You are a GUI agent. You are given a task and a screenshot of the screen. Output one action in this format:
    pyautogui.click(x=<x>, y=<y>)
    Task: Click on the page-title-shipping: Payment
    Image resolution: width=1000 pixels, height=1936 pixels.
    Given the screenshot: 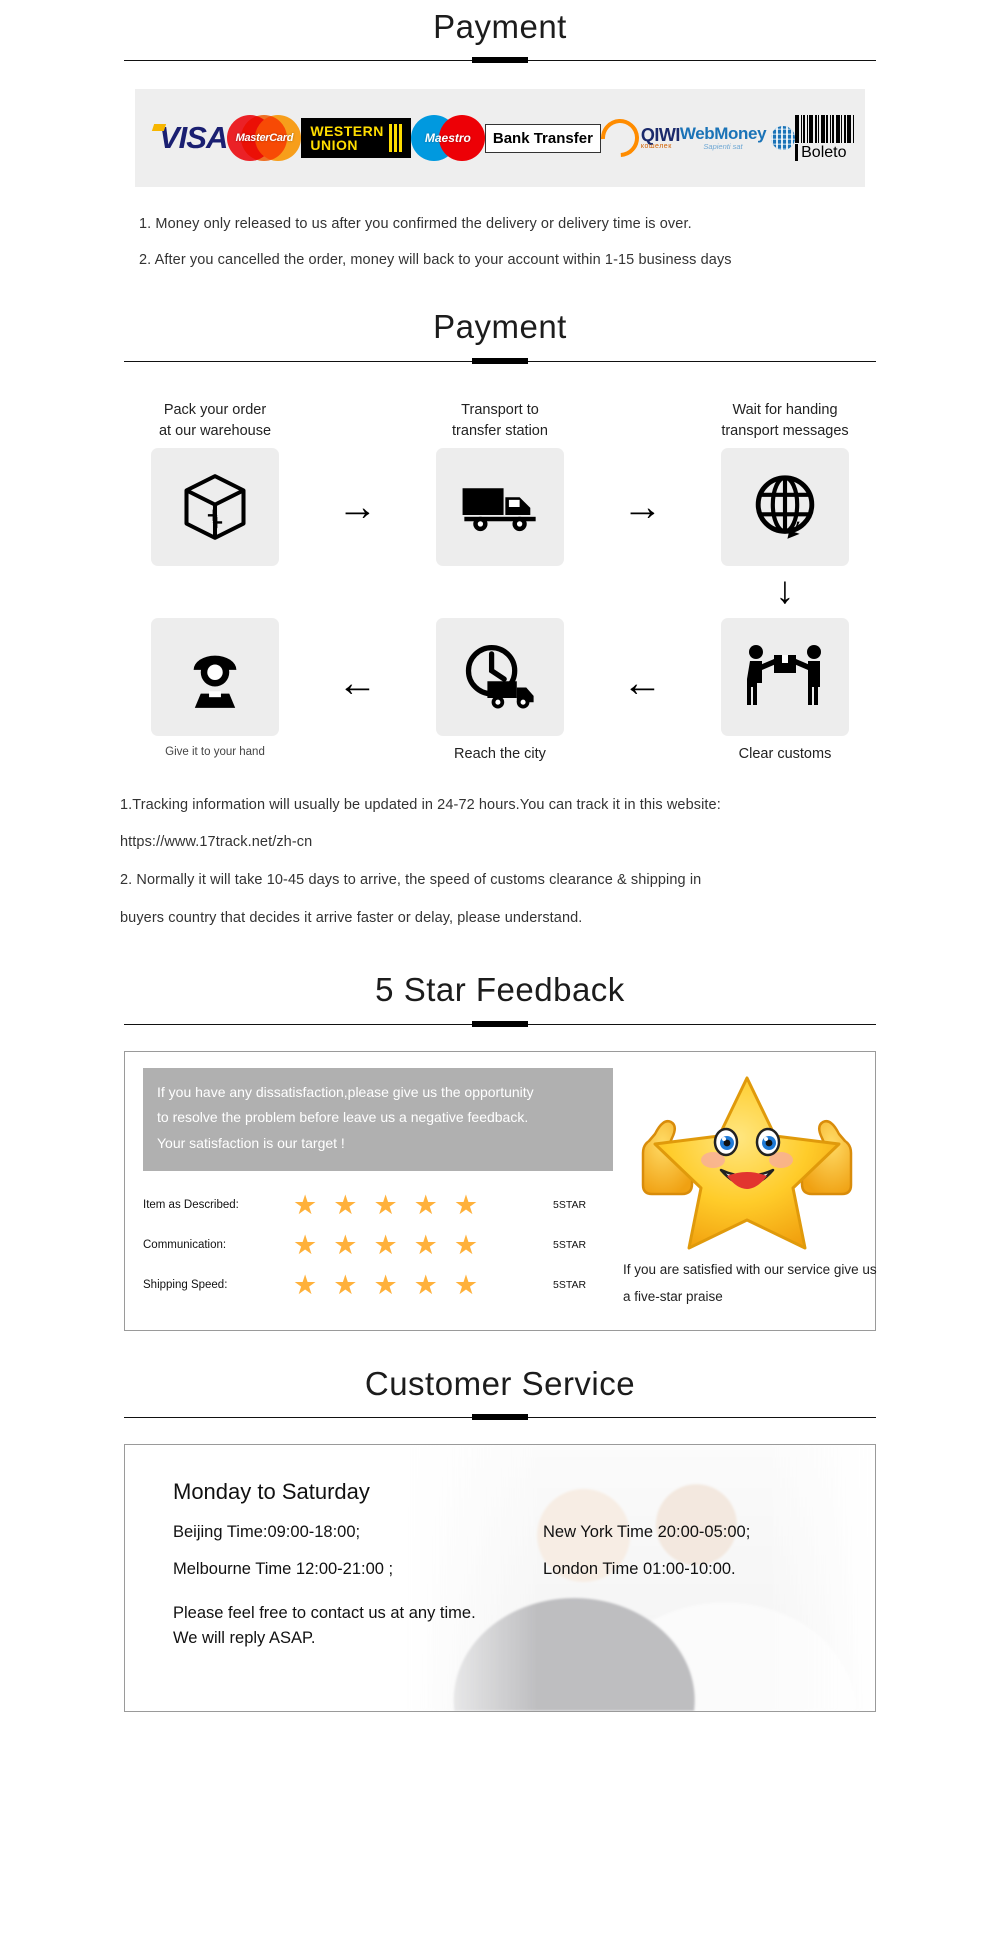 What is the action you would take?
    pyautogui.click(x=500, y=327)
    